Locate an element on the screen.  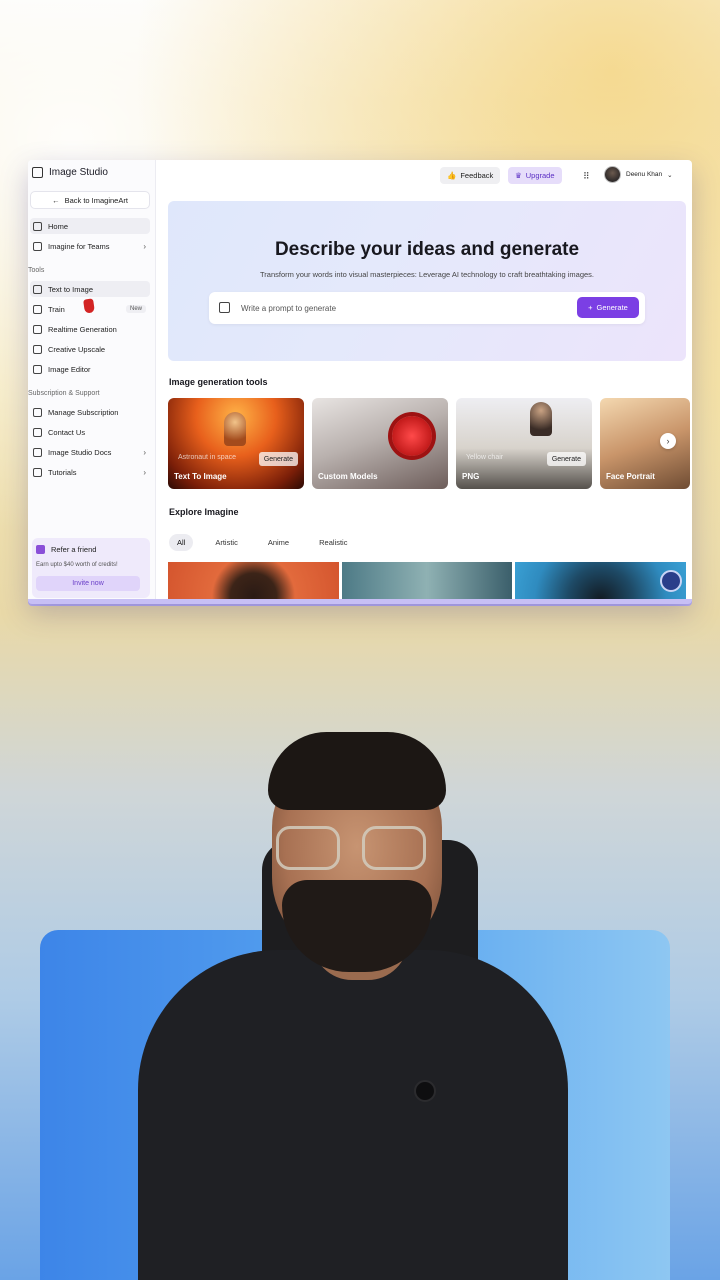
apps-grid-icon: ⠿ is located at coordinates (586, 176).